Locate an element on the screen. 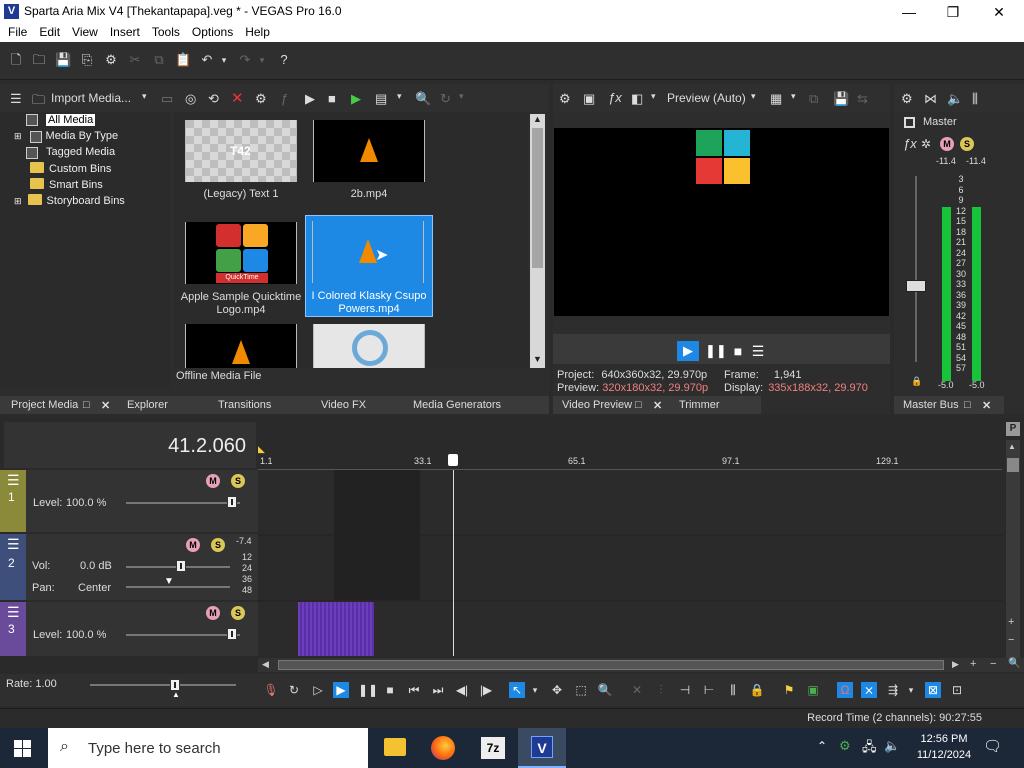 Image resolution: width=1024 pixels, height=768 pixels. media-thumb-text: T42 is located at coordinates (241, 151).